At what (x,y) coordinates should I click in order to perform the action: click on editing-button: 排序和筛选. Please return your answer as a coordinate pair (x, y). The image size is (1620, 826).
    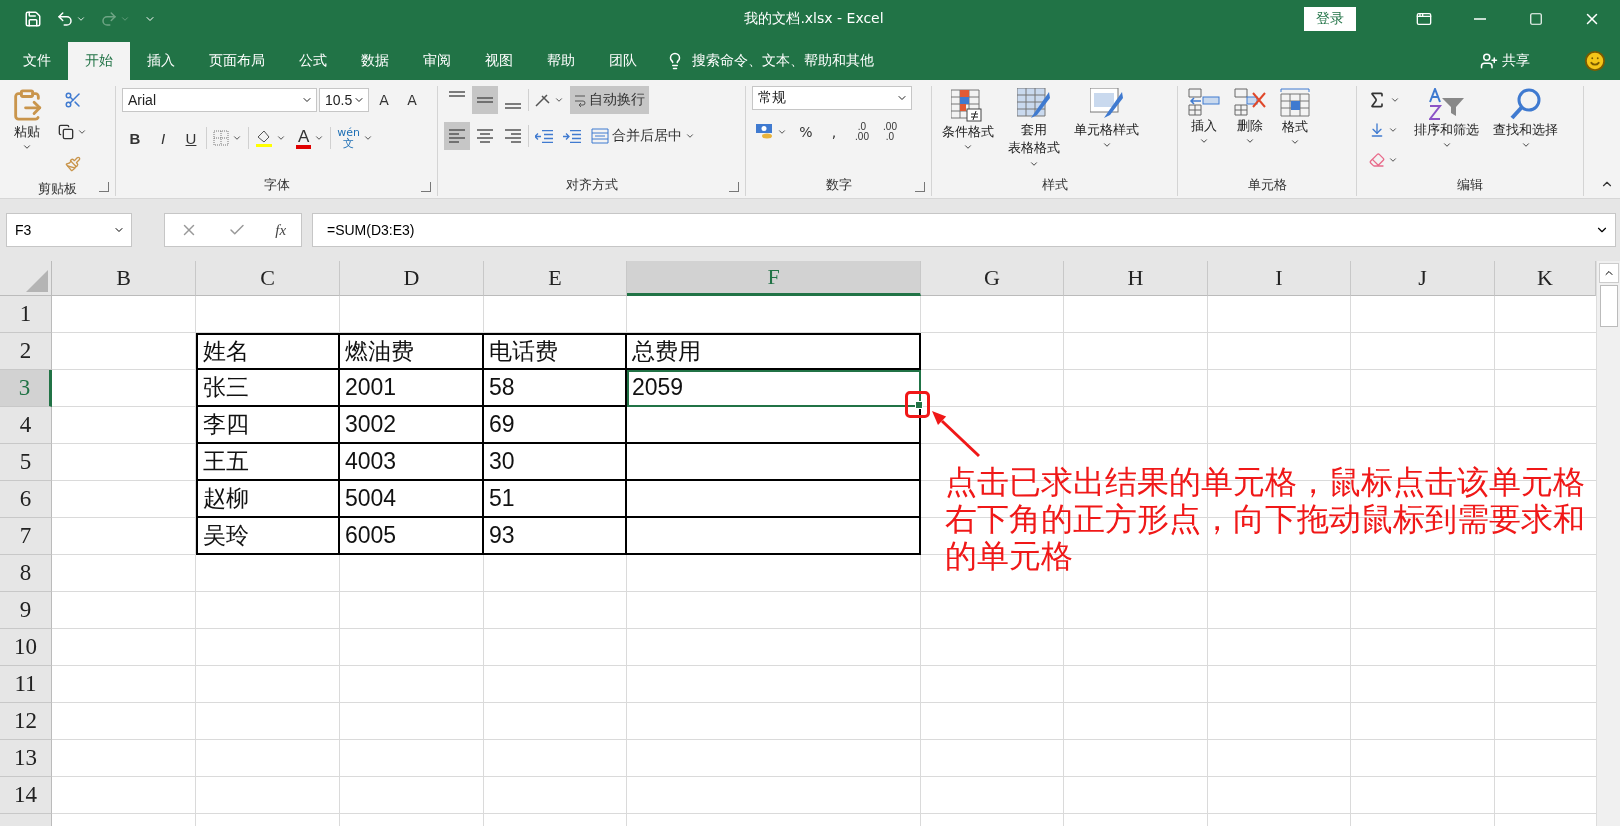
    Looking at the image, I should click on (1446, 130).